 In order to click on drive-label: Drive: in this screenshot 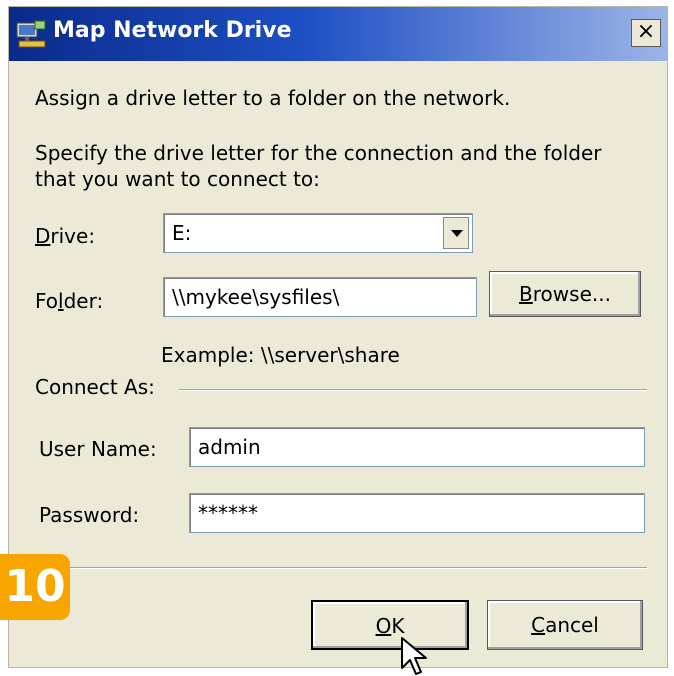, I will do `click(65, 236)`.